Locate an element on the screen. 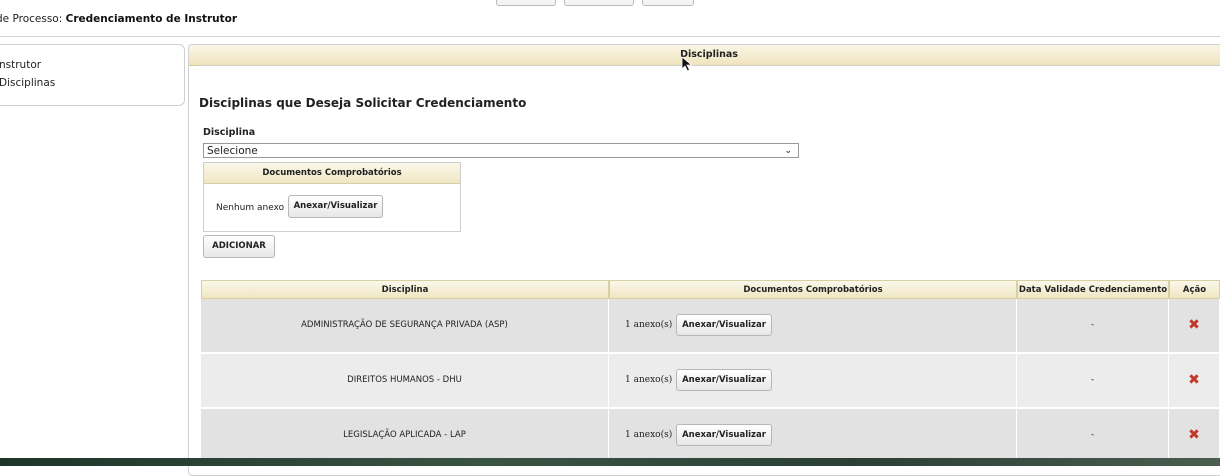 Image resolution: width=1220 pixels, height=476 pixels. add-button: ADICIONAR is located at coordinates (239, 246).